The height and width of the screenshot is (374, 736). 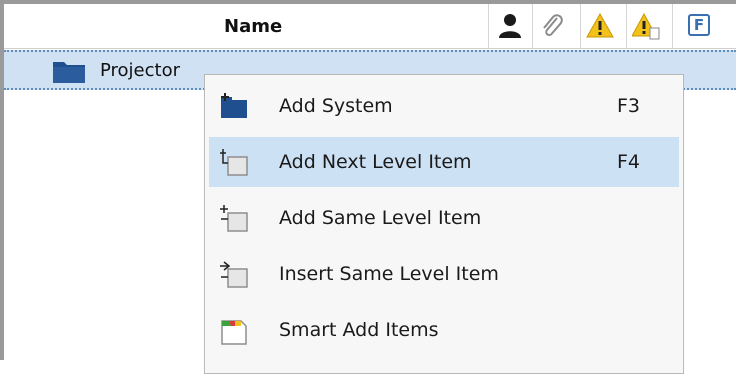 What do you see at coordinates (140, 70) in the screenshot?
I see `tree-item-label: Projector` at bounding box center [140, 70].